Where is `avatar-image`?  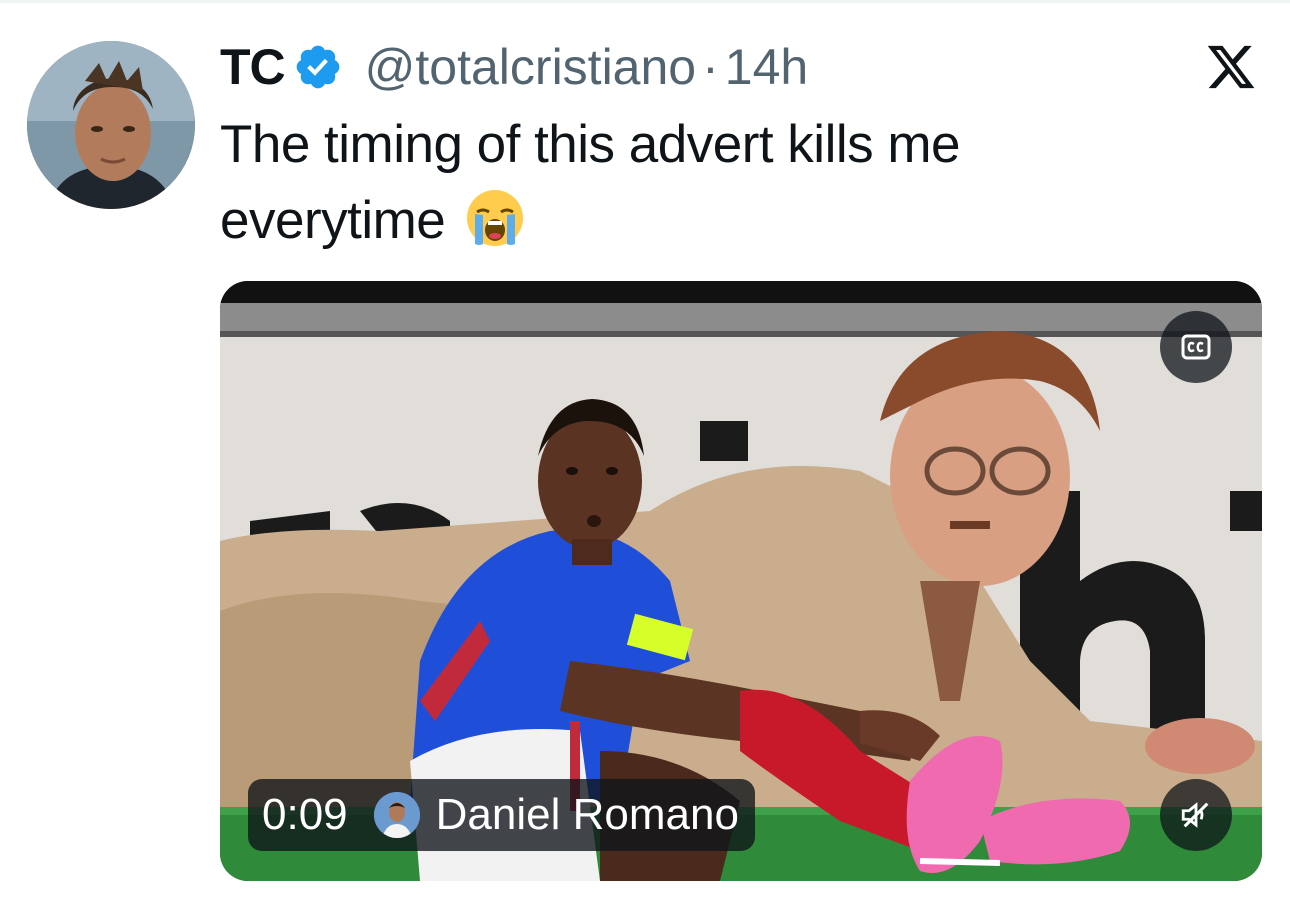 avatar-image is located at coordinates (111, 125).